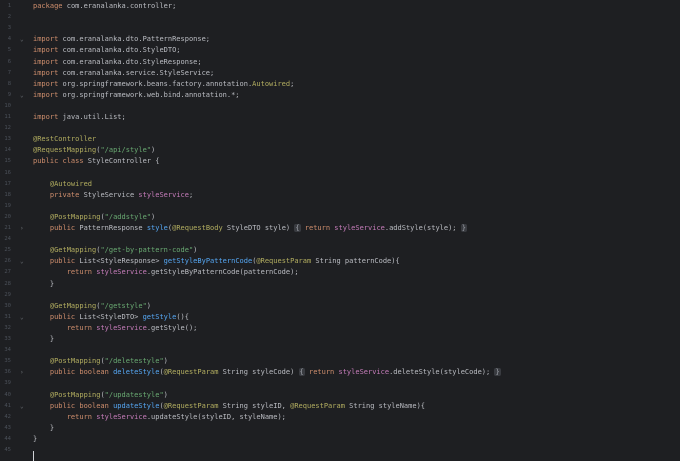  What do you see at coordinates (340, 339) in the screenshot?
I see `code-line: 33 }` at bounding box center [340, 339].